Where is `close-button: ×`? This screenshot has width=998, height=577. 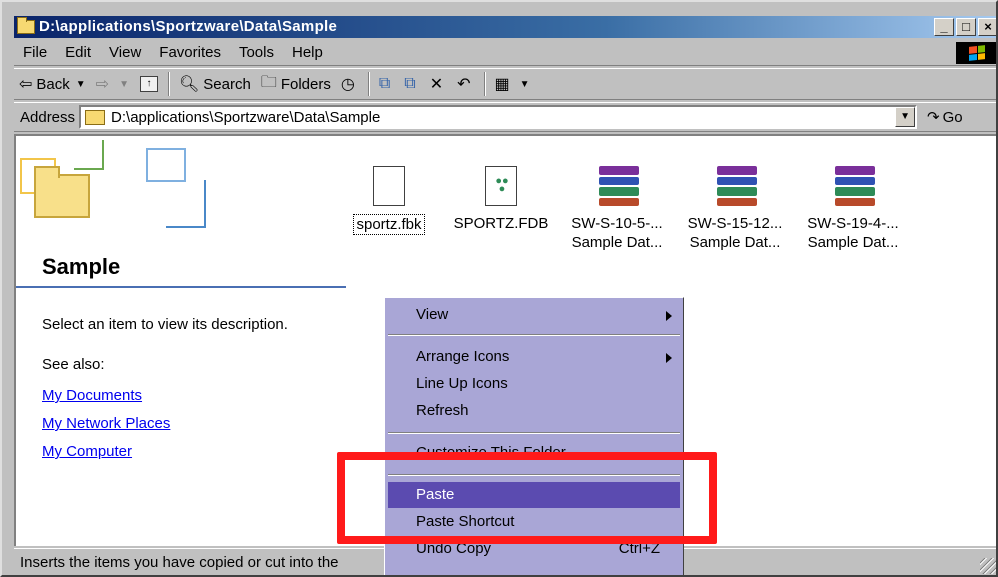 close-button: × is located at coordinates (987, 27).